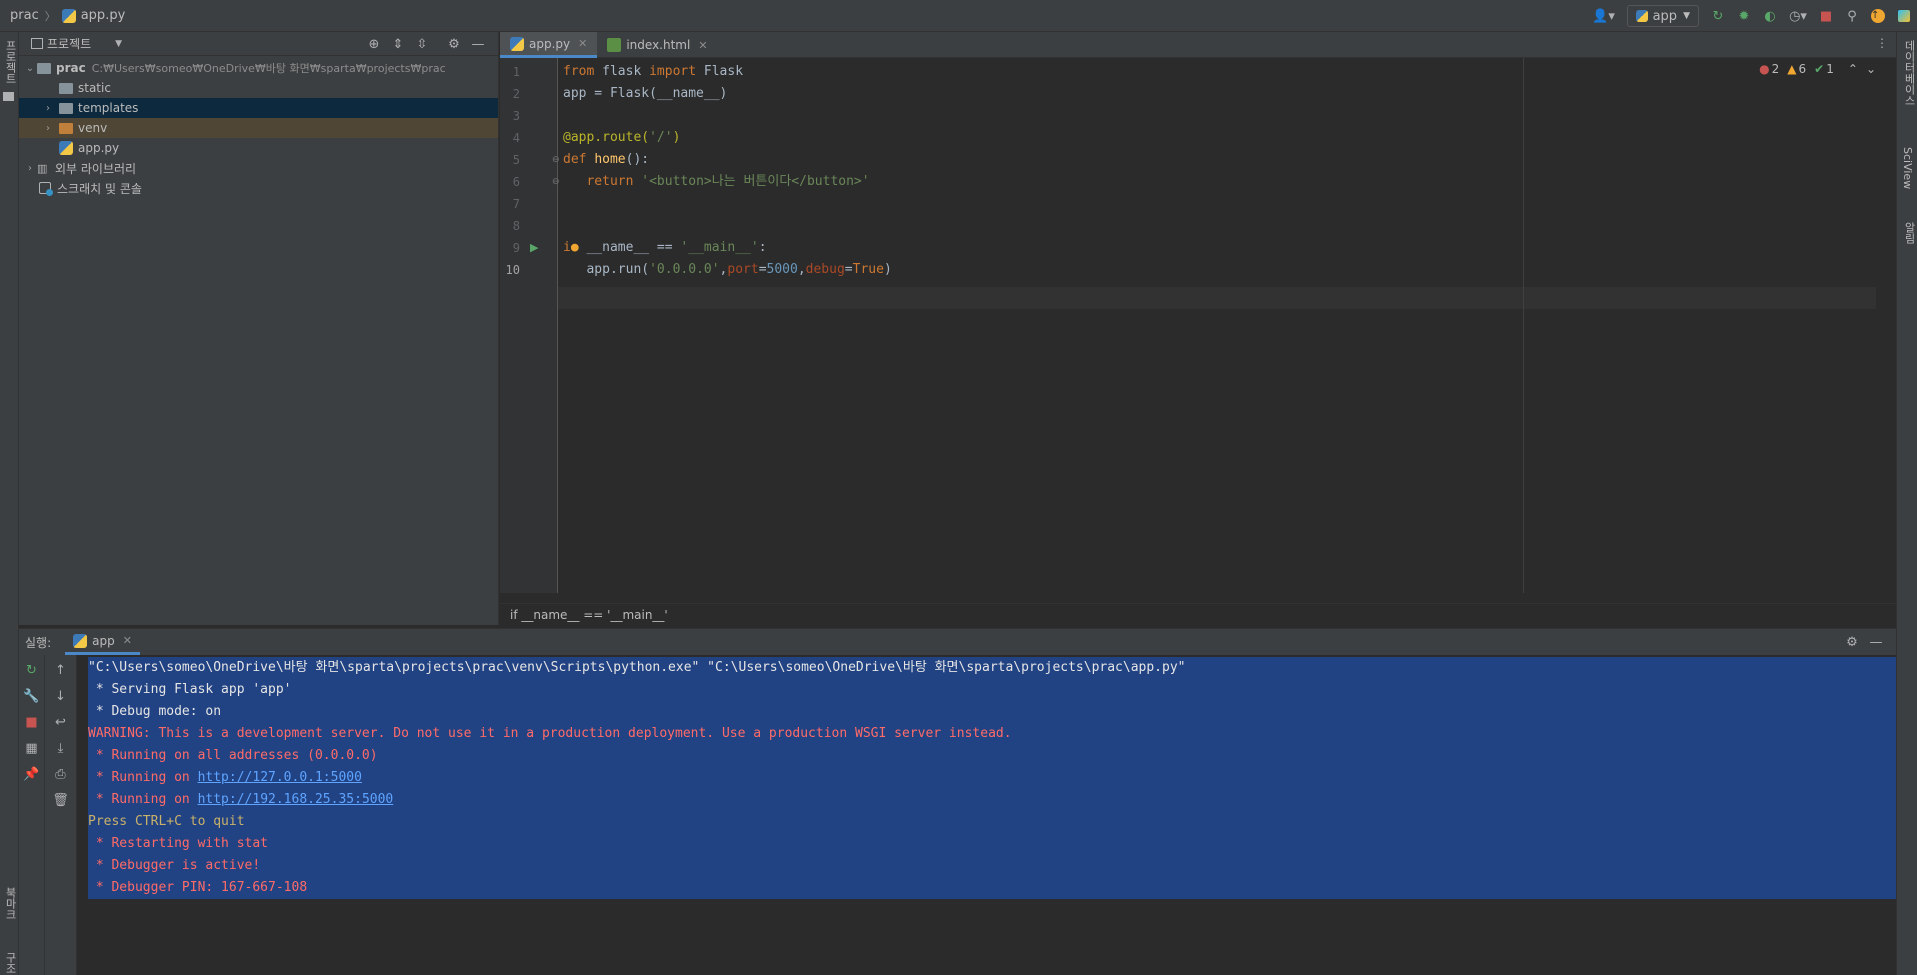 The width and height of the screenshot is (1917, 975). What do you see at coordinates (1852, 16) in the screenshot?
I see `search-icon: ⚲` at bounding box center [1852, 16].